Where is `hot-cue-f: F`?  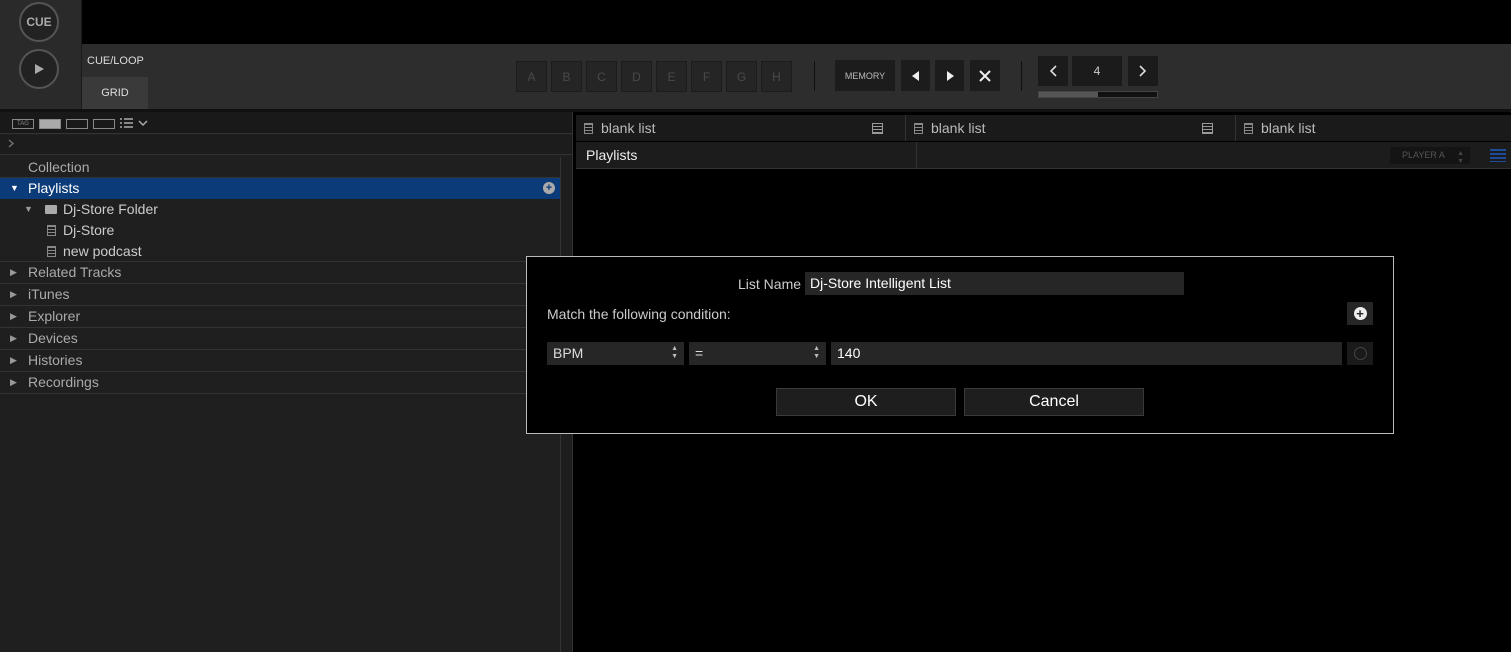
hot-cue-f: F is located at coordinates (706, 76).